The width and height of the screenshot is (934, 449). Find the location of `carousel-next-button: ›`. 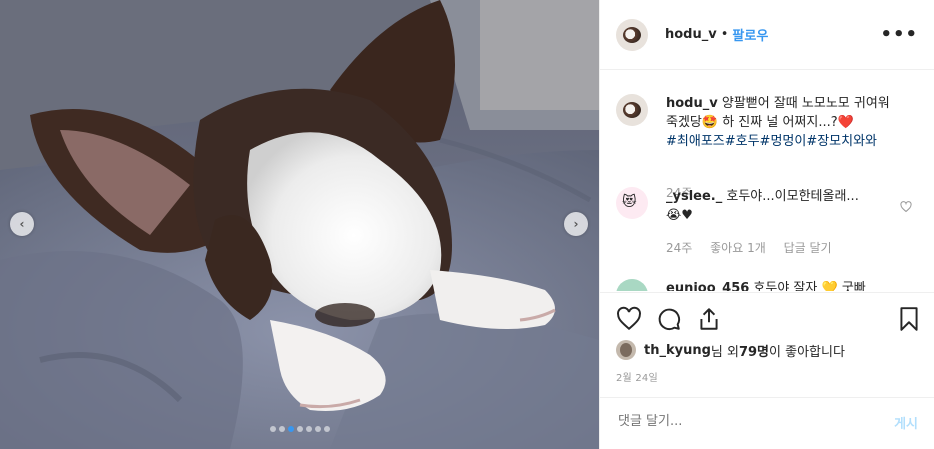

carousel-next-button: › is located at coordinates (576, 224).